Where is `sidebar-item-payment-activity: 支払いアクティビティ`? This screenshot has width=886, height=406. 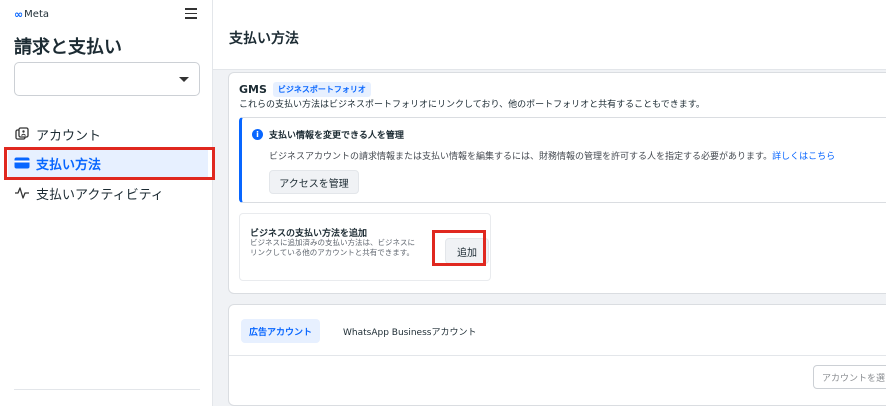
sidebar-item-payment-activity: 支払いアクティビティ is located at coordinates (108, 193).